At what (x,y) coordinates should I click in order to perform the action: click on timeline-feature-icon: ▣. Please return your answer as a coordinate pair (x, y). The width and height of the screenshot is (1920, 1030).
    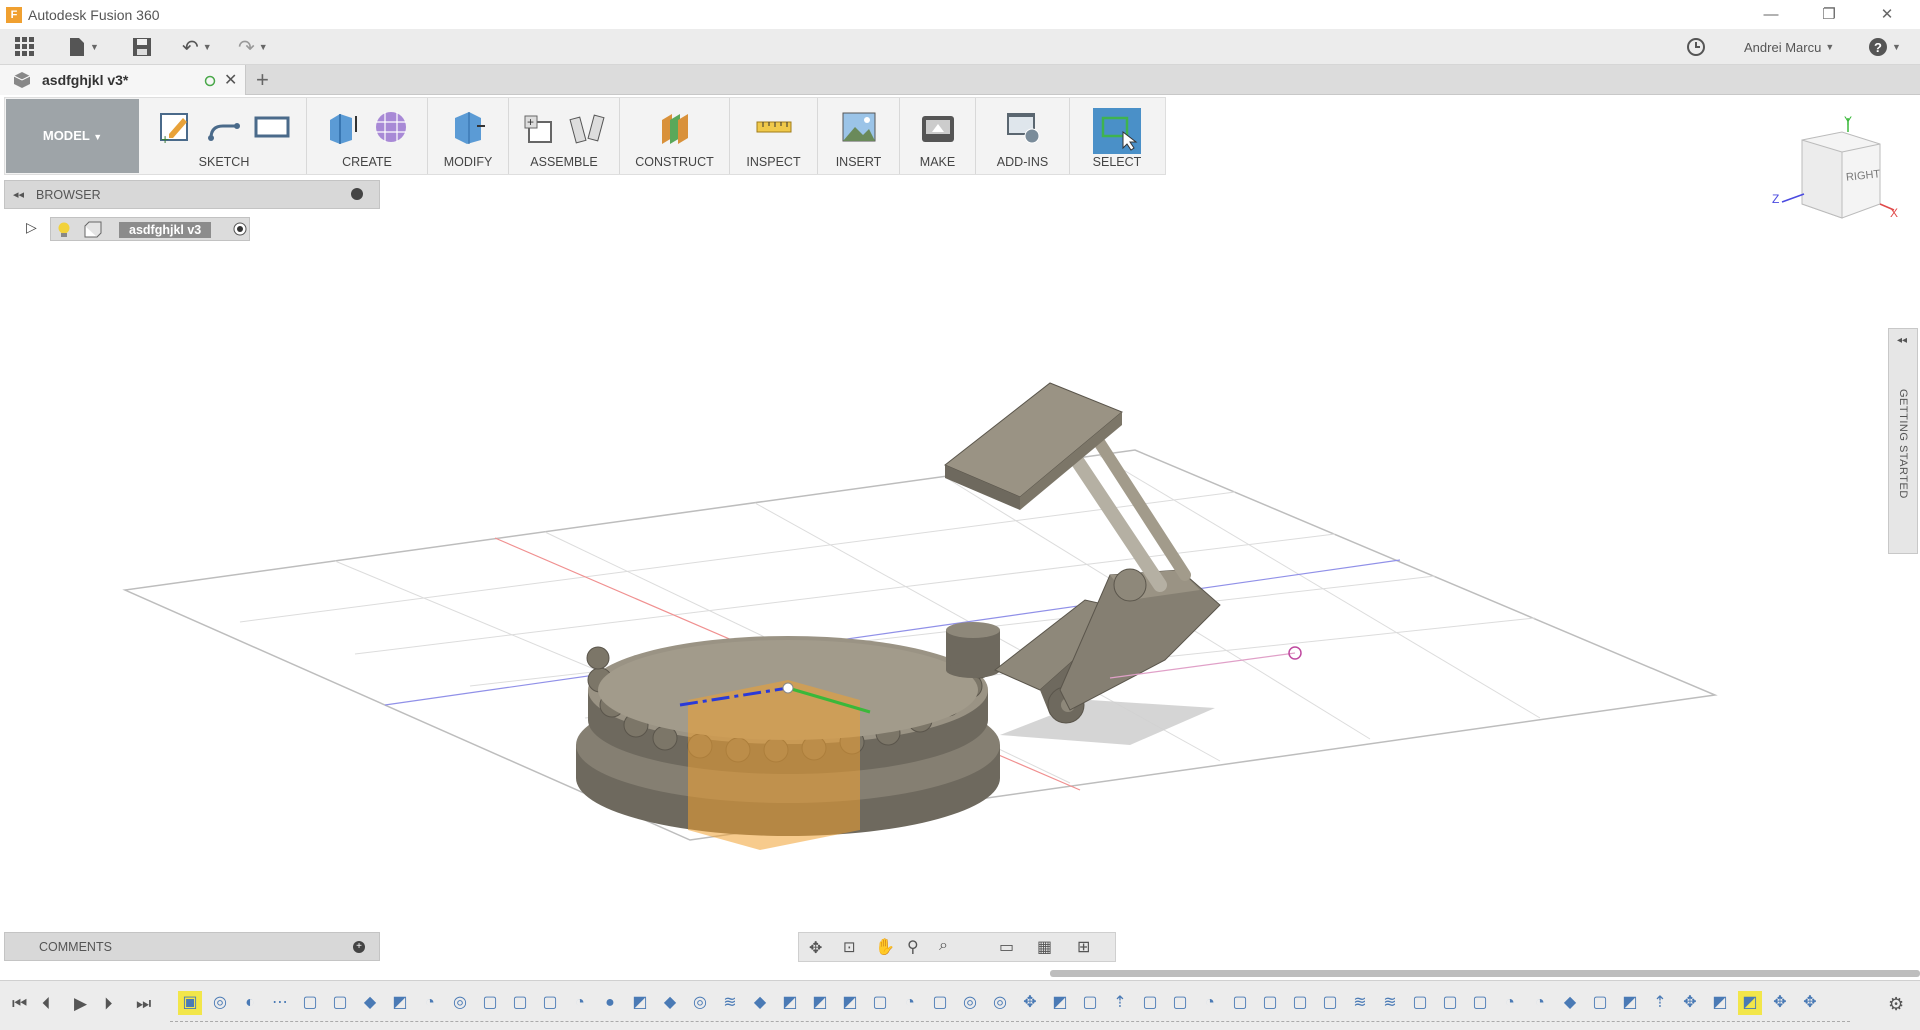
    Looking at the image, I should click on (190, 1003).